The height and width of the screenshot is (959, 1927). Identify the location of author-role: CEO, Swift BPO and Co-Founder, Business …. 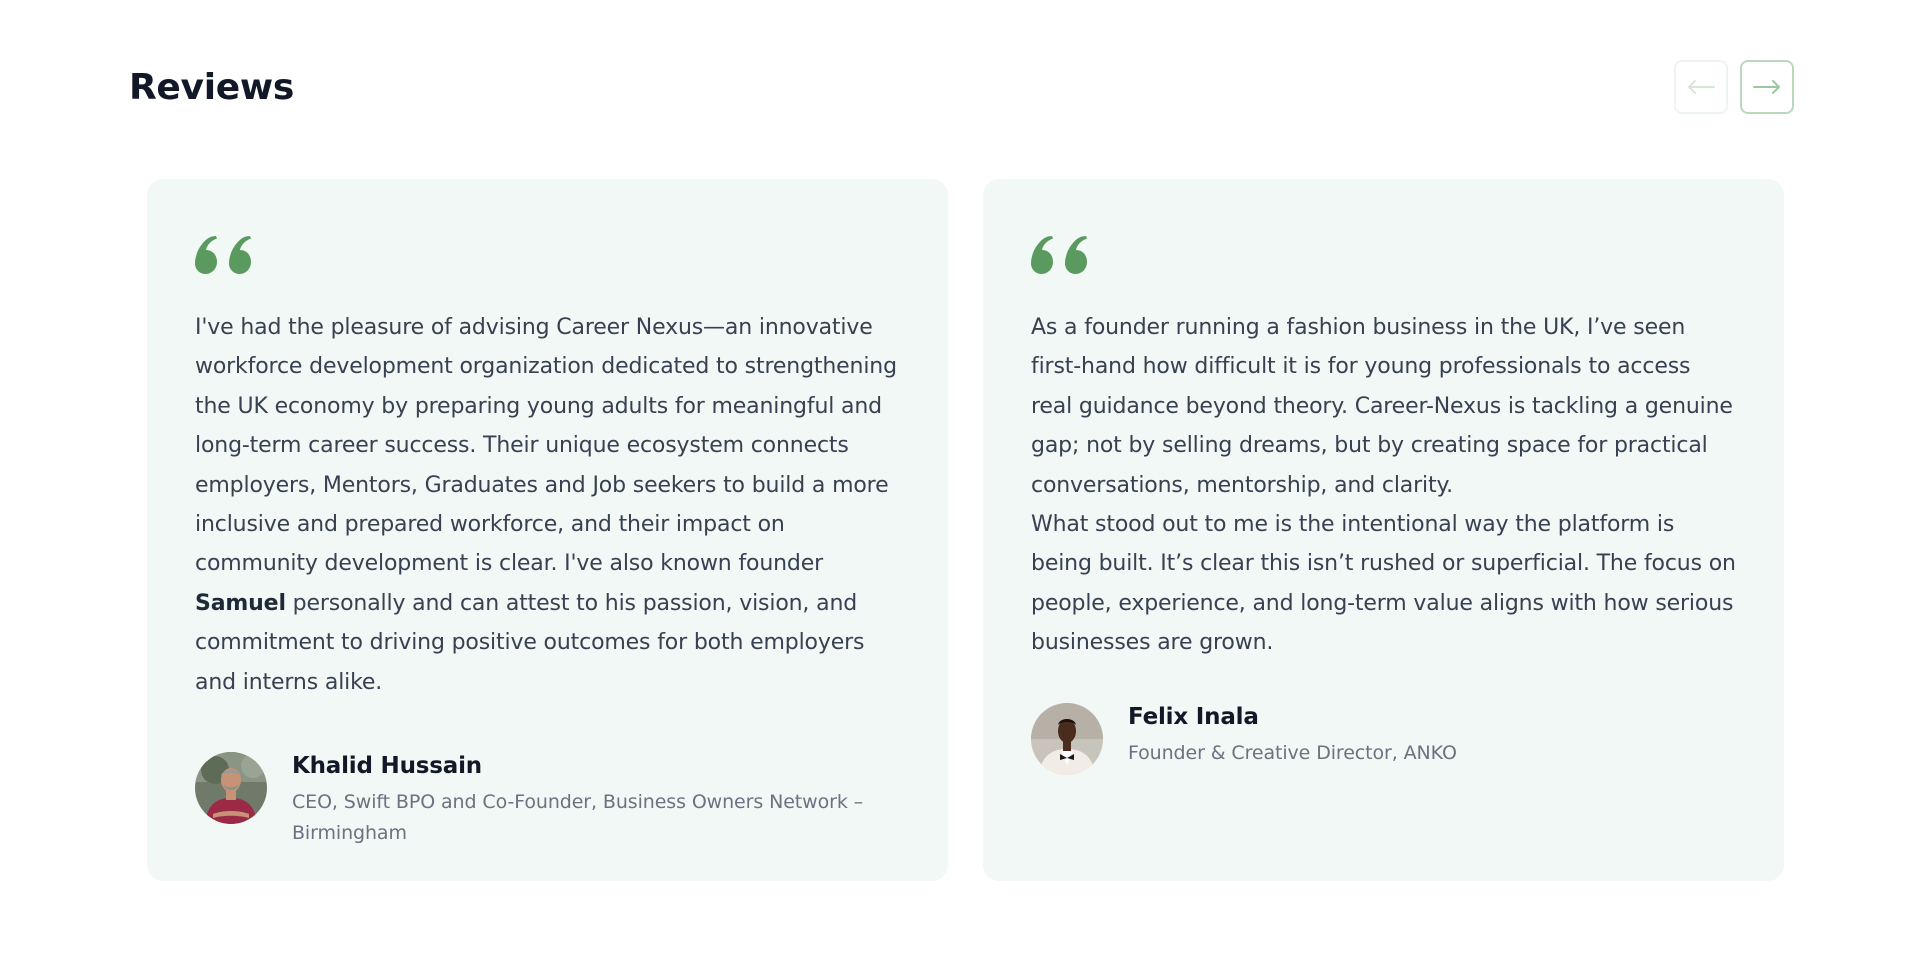
(578, 817).